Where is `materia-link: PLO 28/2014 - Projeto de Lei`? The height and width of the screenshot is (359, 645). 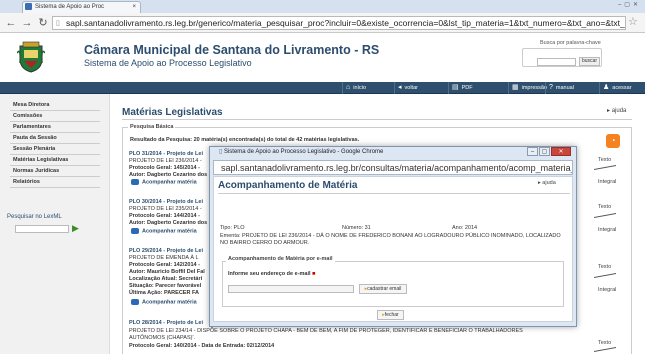 materia-link: PLO 28/2014 - Projeto de Lei is located at coordinates (166, 323).